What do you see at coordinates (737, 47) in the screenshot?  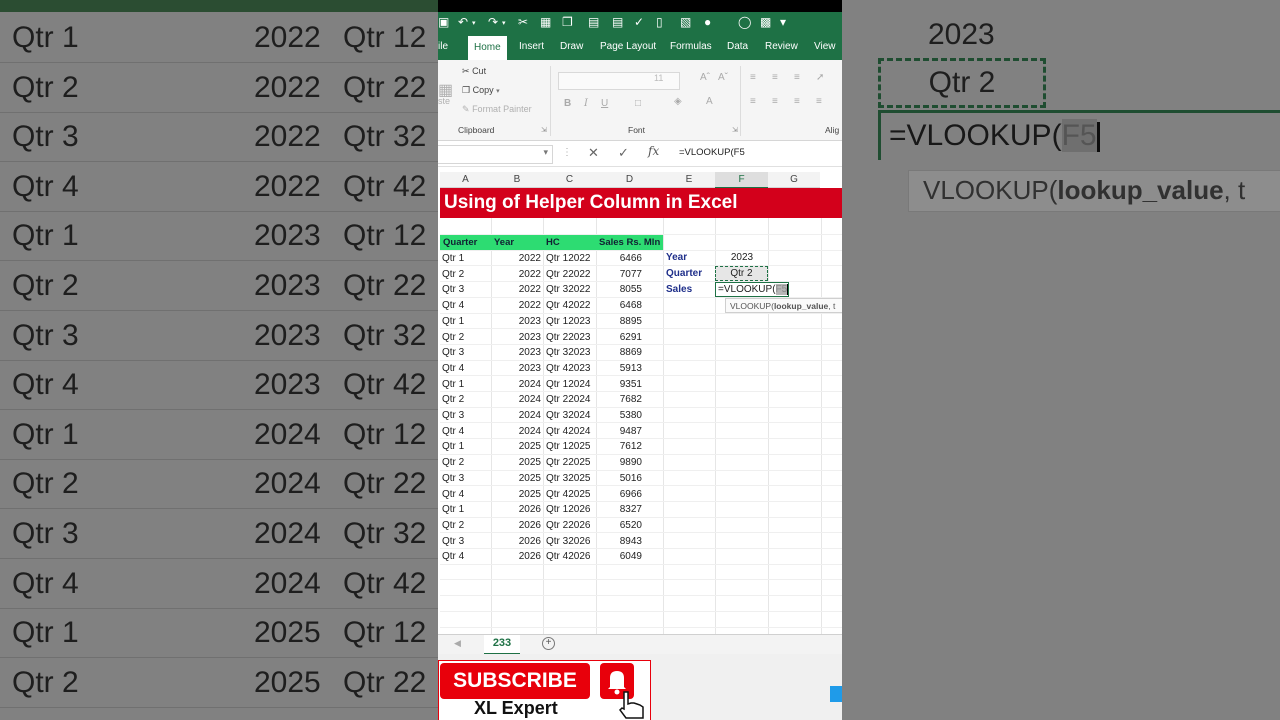 I see `tab-data: Data` at bounding box center [737, 47].